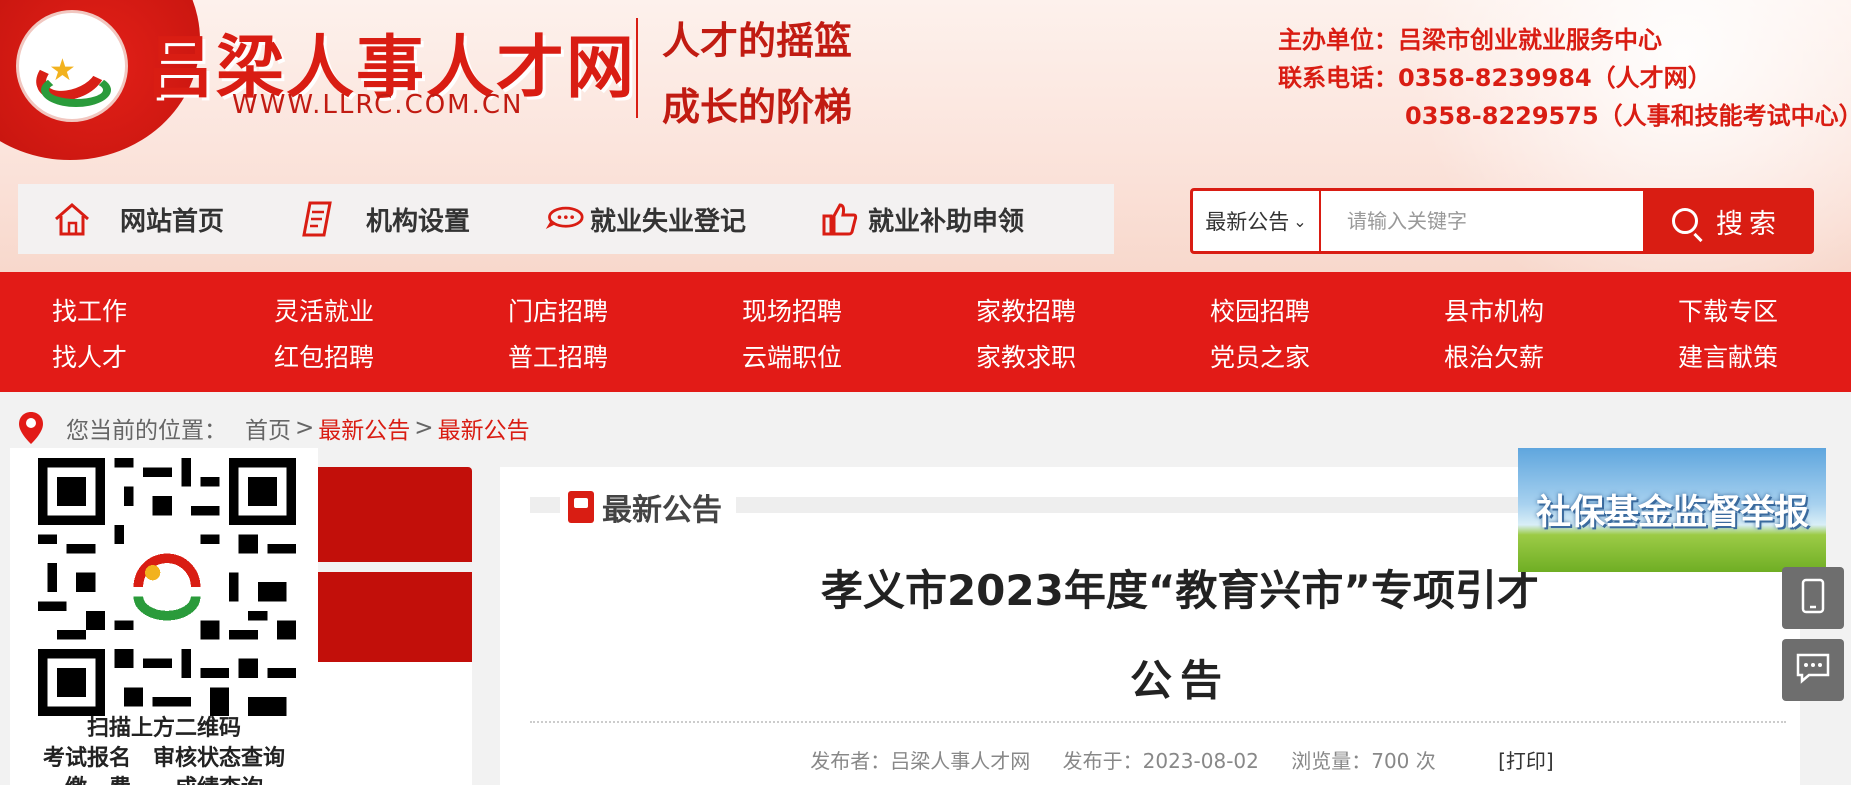 The height and width of the screenshot is (785, 1851). I want to click on breadcrumb-level-1: 最新公告, so click(364, 428).